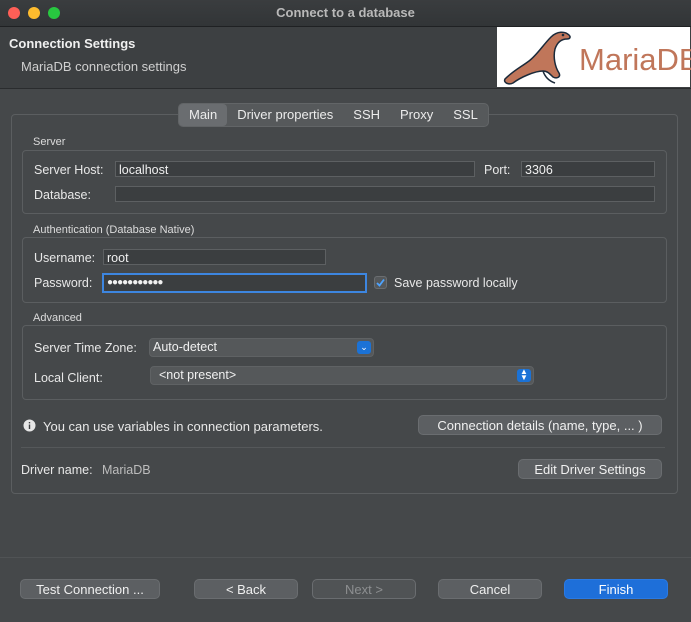 The width and height of the screenshot is (691, 622). Describe the element at coordinates (69, 170) in the screenshot. I see `server-host-label: Server Host:` at that location.